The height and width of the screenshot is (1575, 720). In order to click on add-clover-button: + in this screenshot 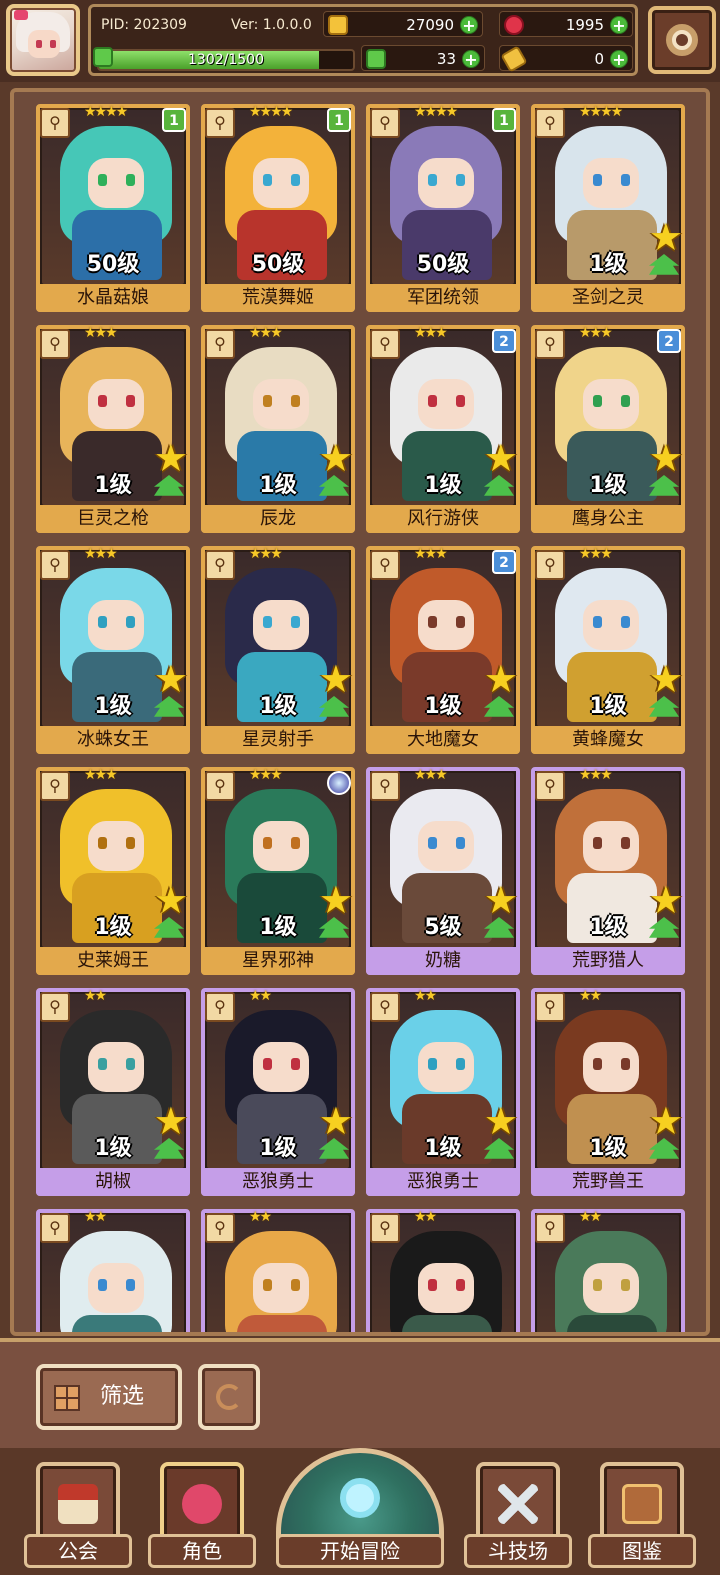, I will do `click(471, 59)`.